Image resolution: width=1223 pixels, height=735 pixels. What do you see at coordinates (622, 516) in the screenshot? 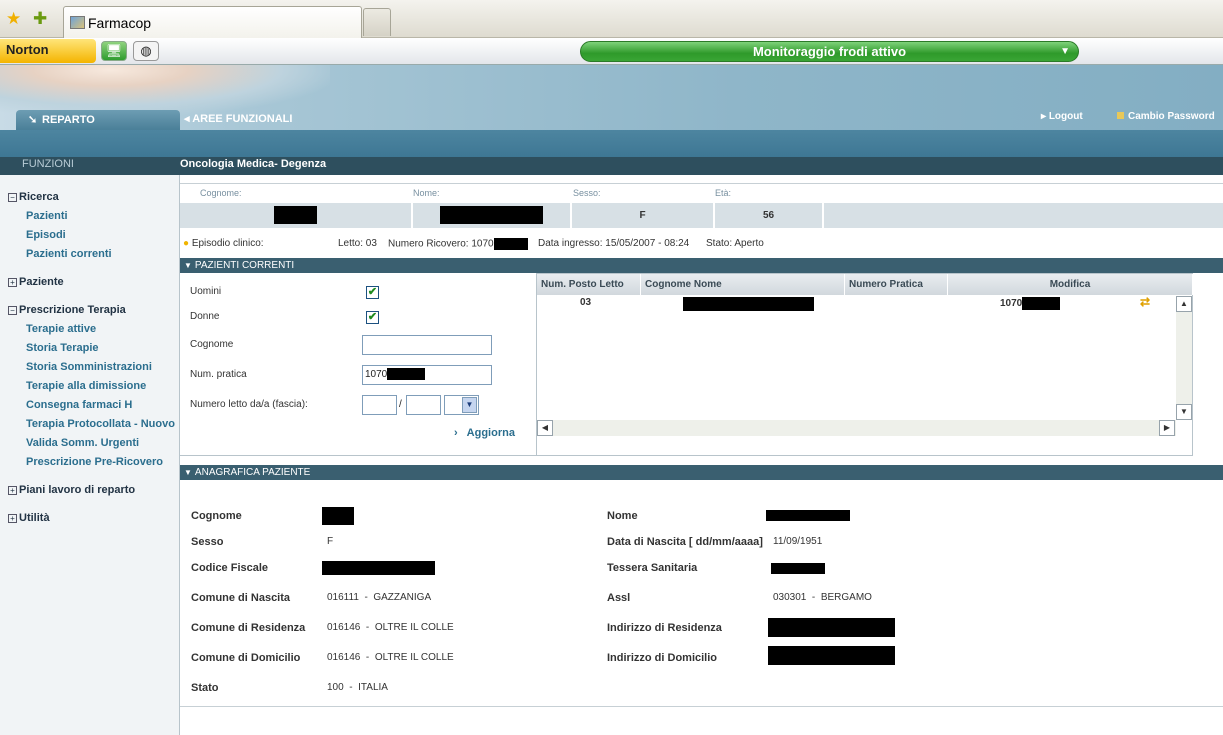
I see `anagrafica-nome-label: Nome` at bounding box center [622, 516].